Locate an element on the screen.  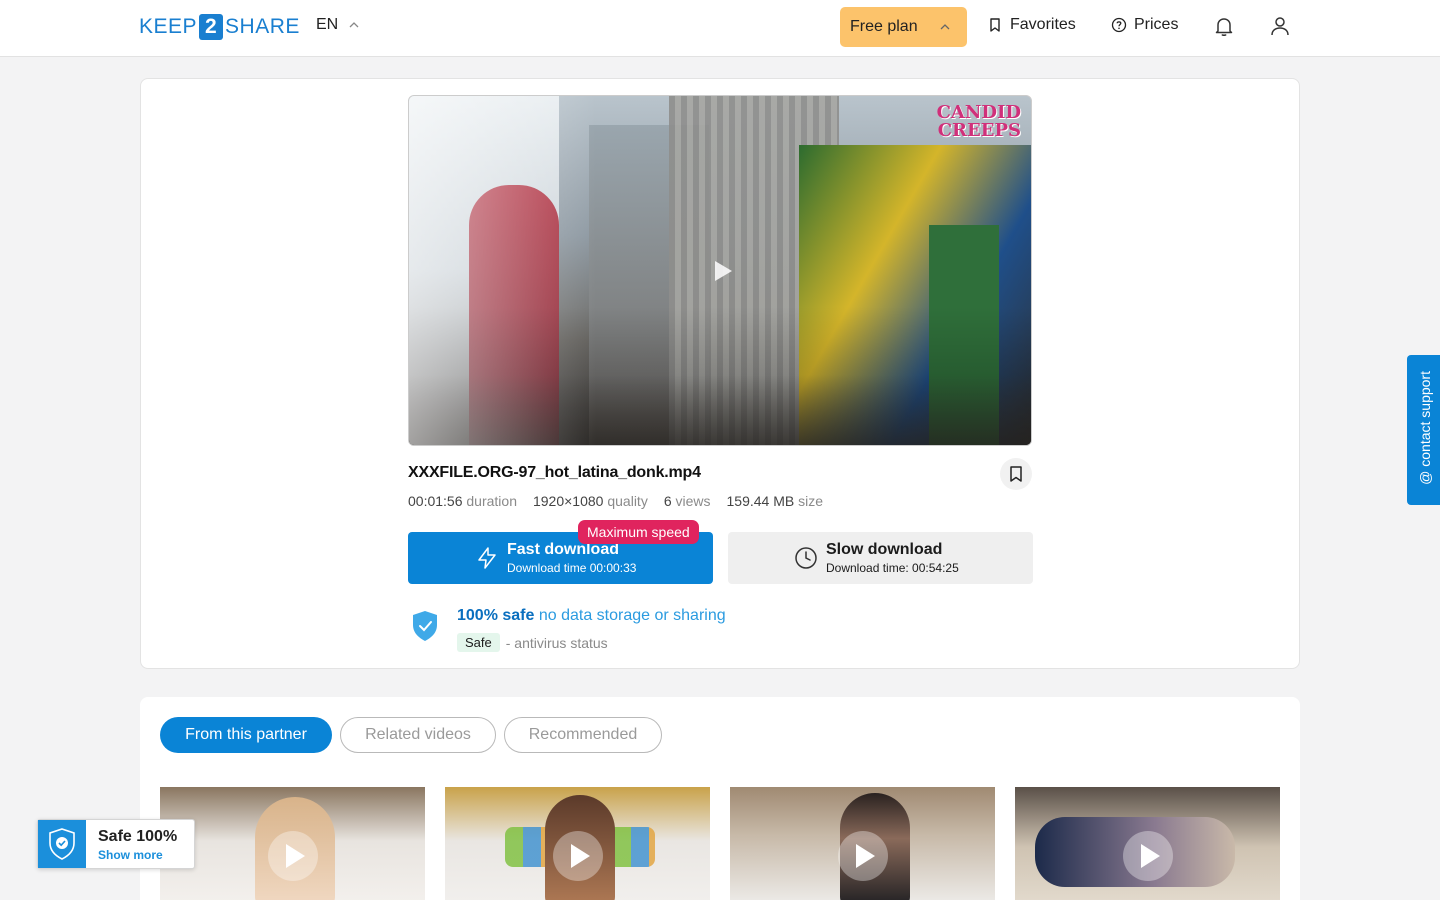
prices-label: Prices is located at coordinates (1156, 24).